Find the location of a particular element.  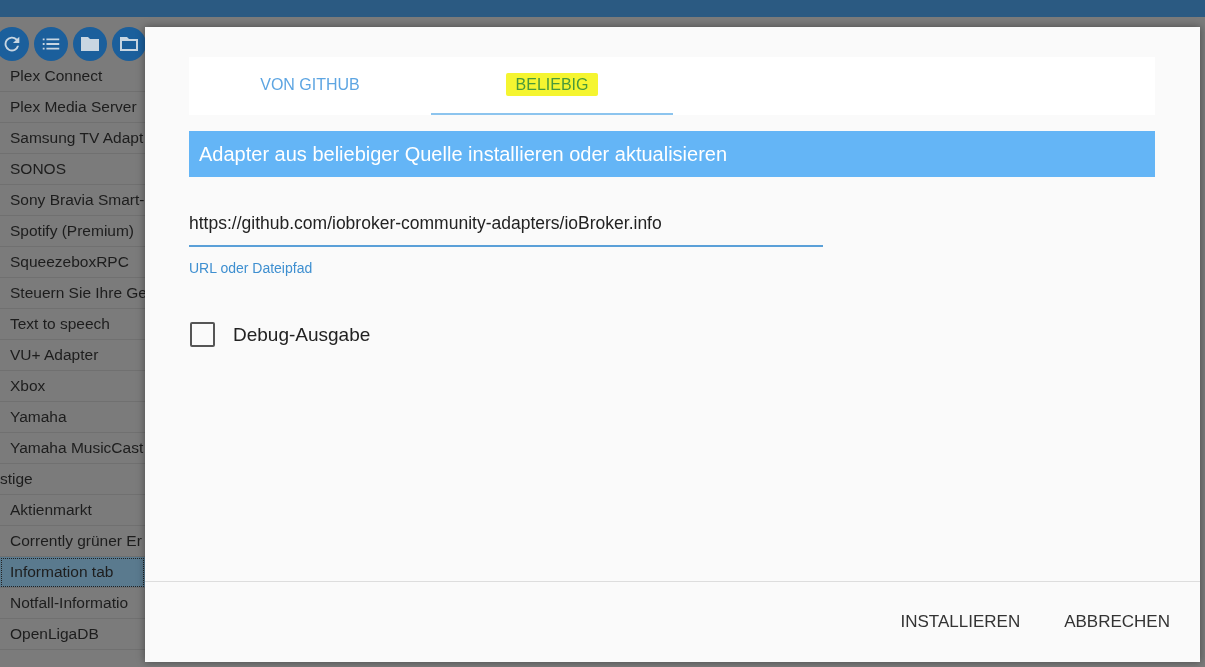

list-button is located at coordinates (51, 44).